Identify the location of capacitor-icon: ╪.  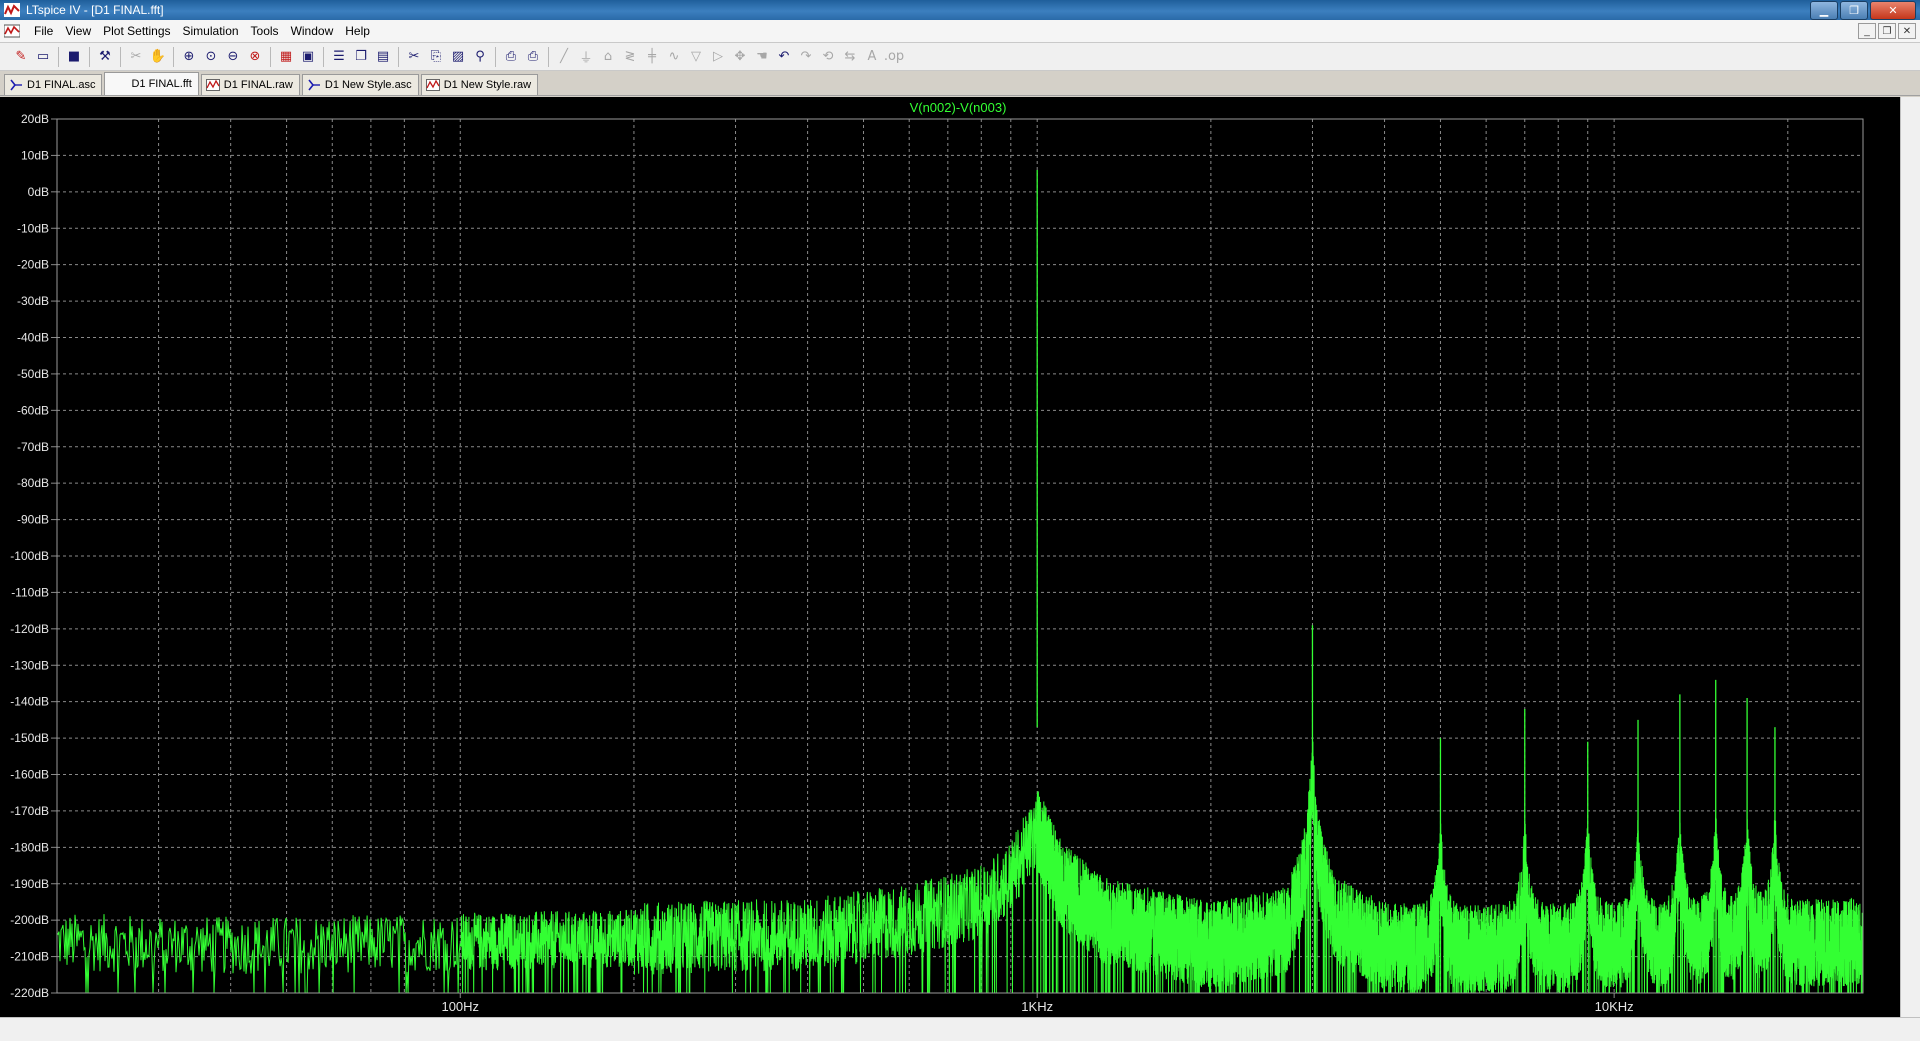
(652, 57).